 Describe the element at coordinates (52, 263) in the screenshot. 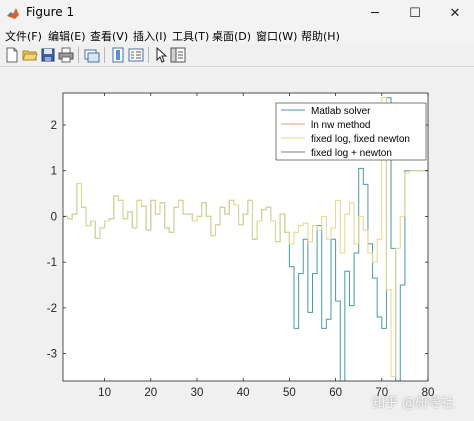

I see `y-tick-label: -1` at that location.